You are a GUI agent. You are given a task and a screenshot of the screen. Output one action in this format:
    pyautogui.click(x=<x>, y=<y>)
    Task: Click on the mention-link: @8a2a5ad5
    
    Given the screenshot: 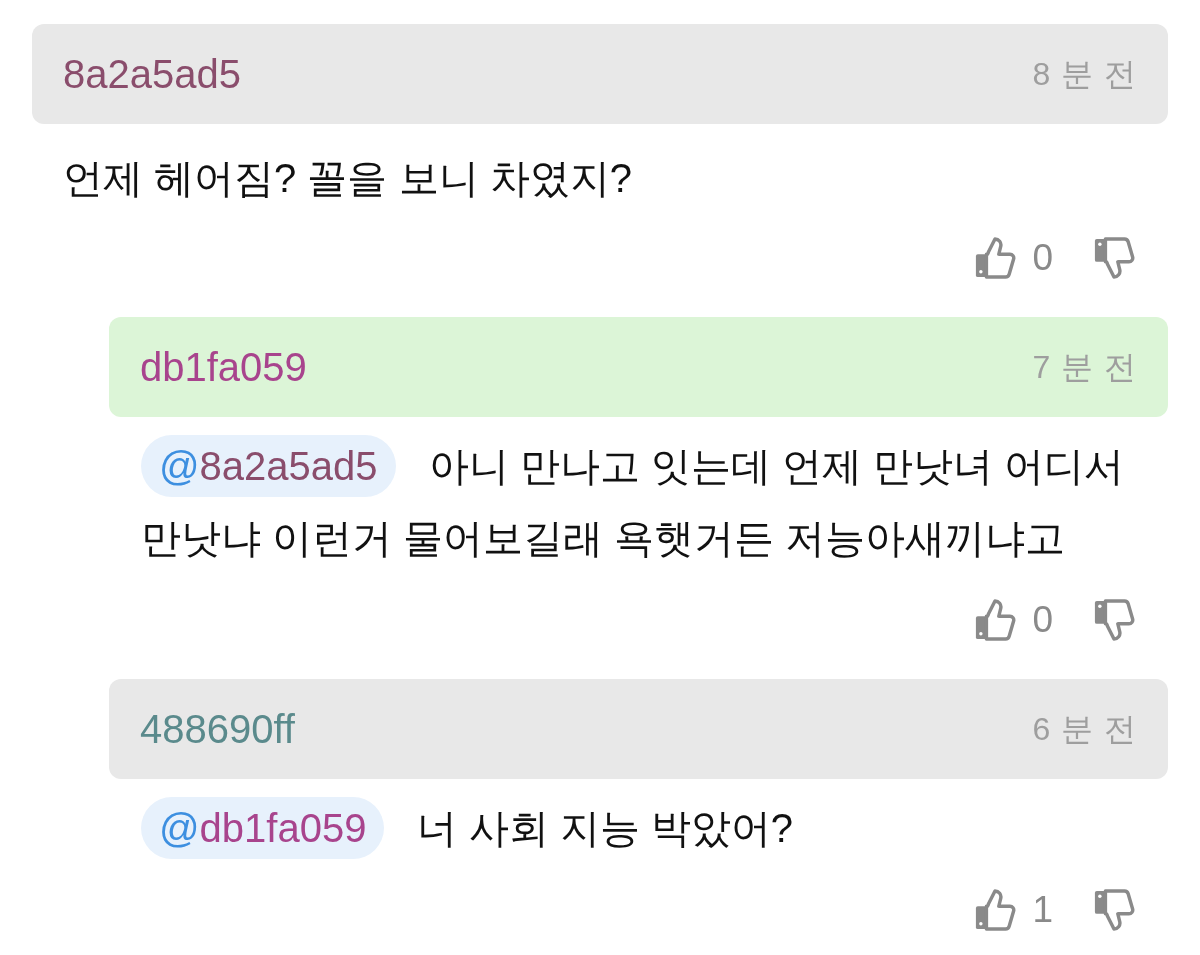 What is the action you would take?
    pyautogui.click(x=268, y=466)
    